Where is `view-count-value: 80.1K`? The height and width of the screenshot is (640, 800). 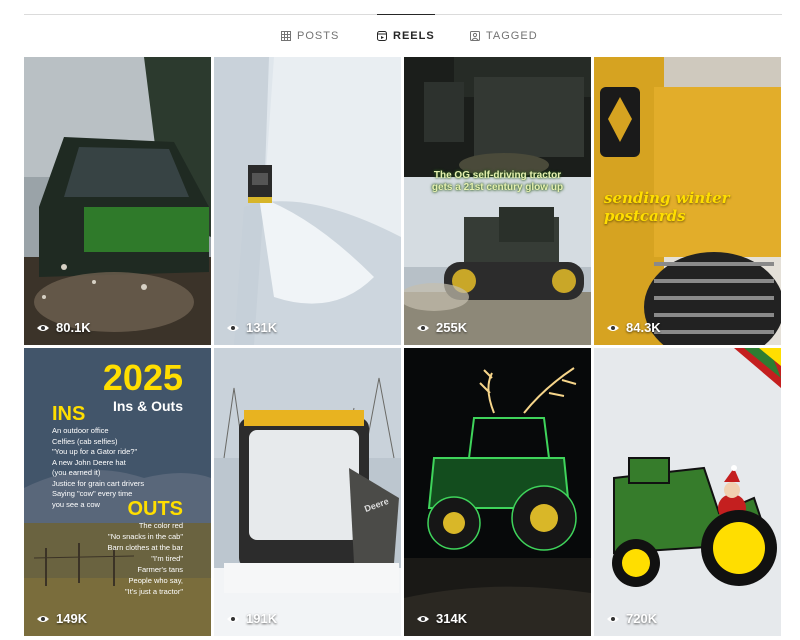 view-count-value: 80.1K is located at coordinates (73, 327).